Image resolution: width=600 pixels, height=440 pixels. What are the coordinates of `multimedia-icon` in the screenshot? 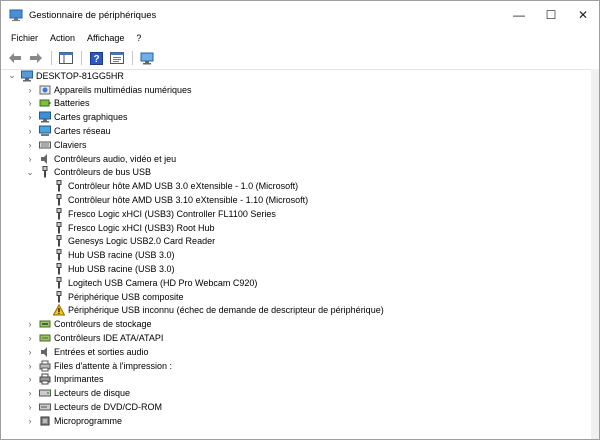 It's located at (45, 90).